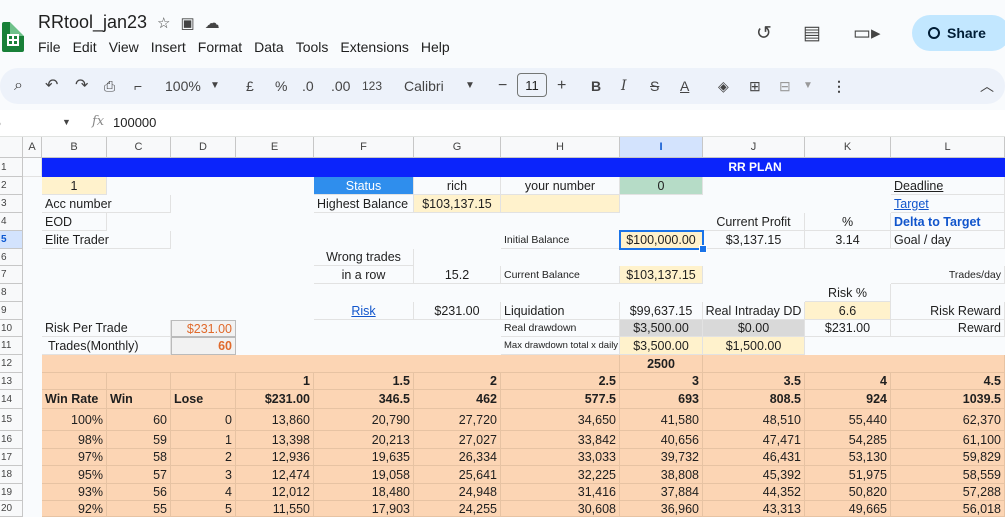 The image size is (1005, 517). I want to click on in-a-row-label: in a row, so click(364, 275).